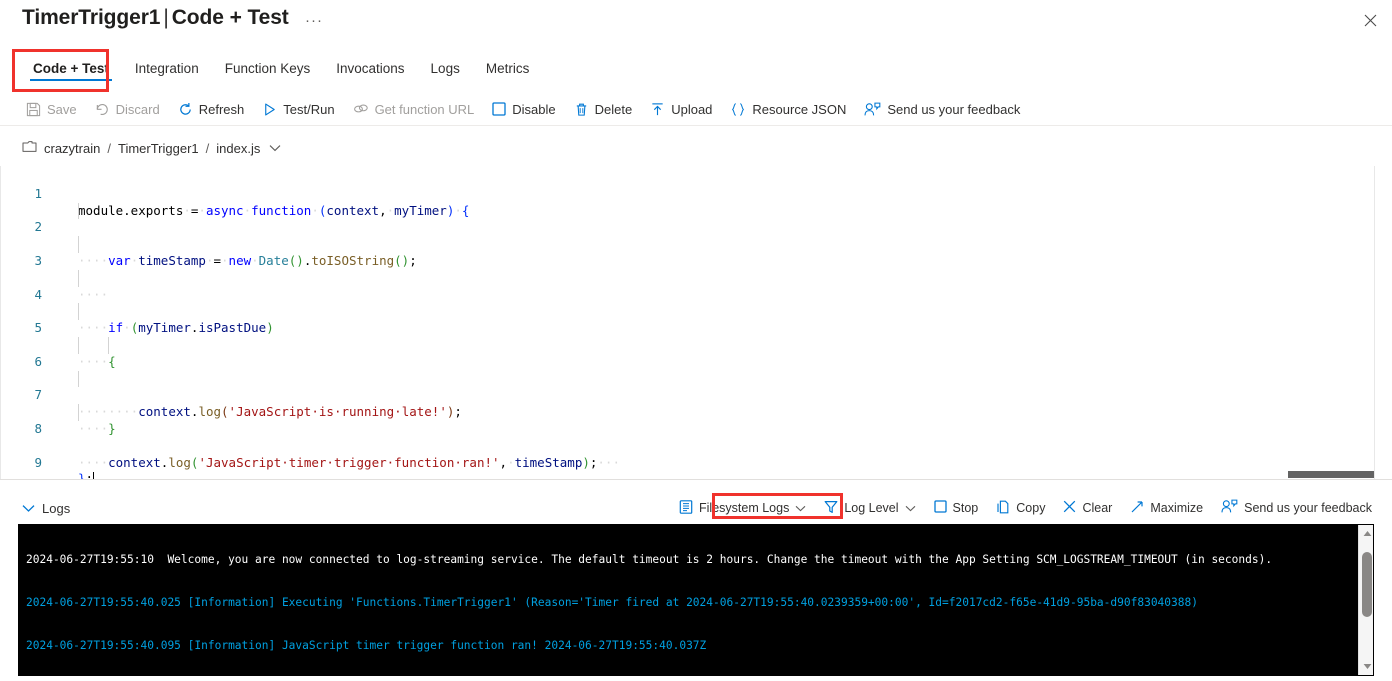 Image resolution: width=1392 pixels, height=681 pixels. What do you see at coordinates (38, 227) in the screenshot?
I see `line-number: 2` at bounding box center [38, 227].